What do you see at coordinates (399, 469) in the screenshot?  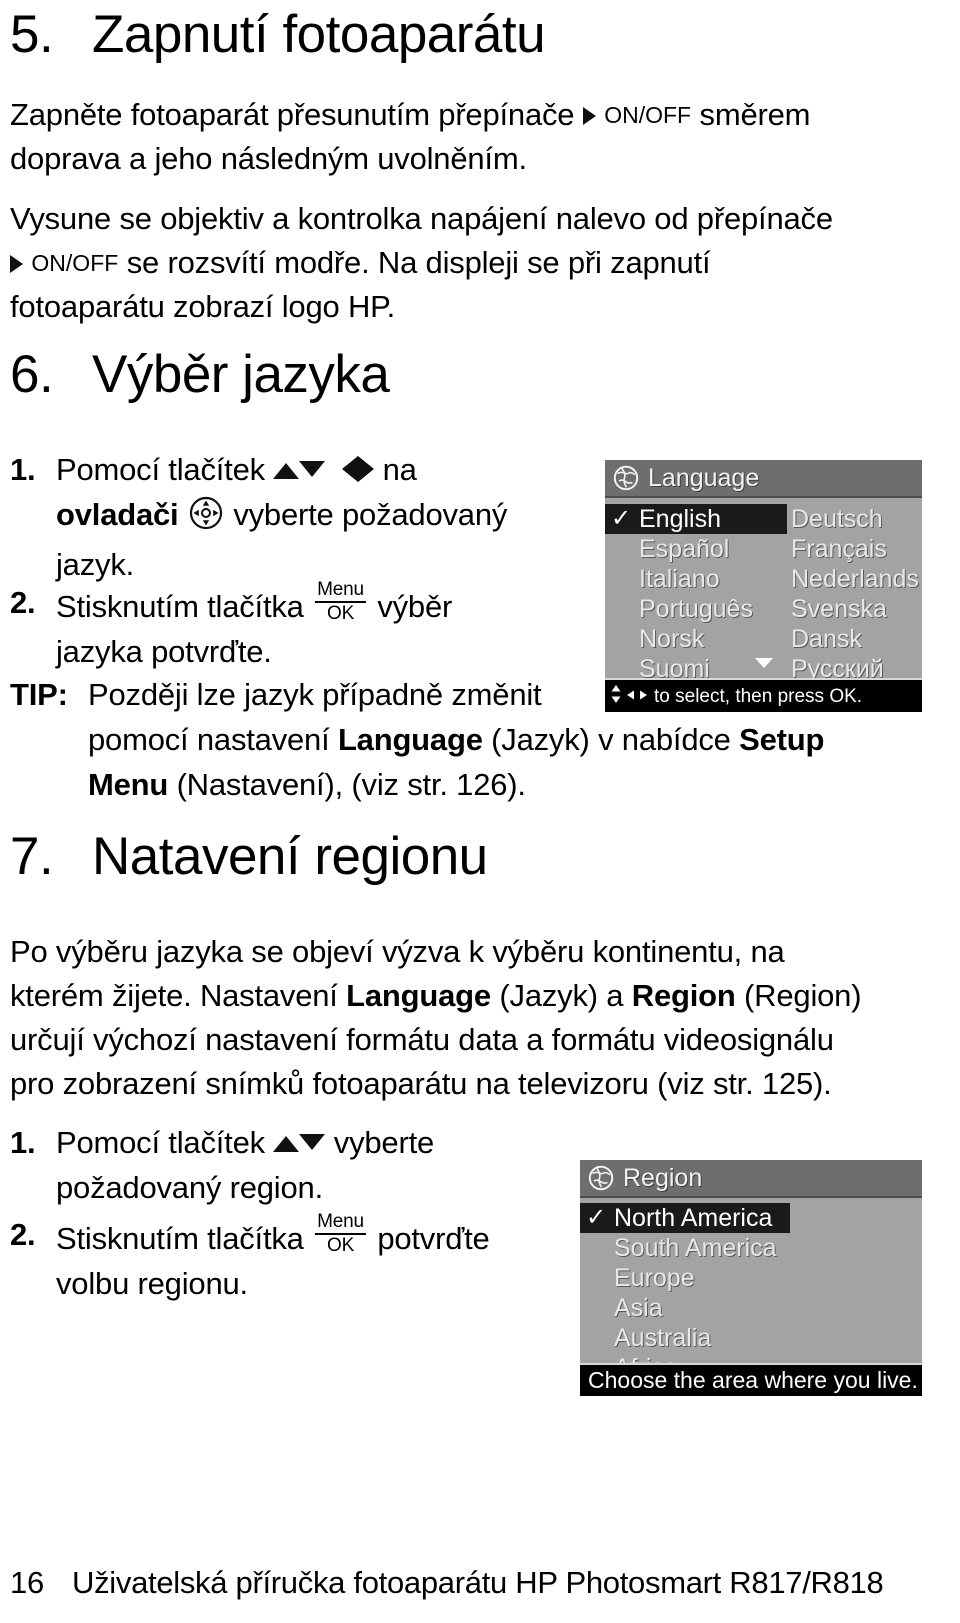 I see `step1-text-b: na` at bounding box center [399, 469].